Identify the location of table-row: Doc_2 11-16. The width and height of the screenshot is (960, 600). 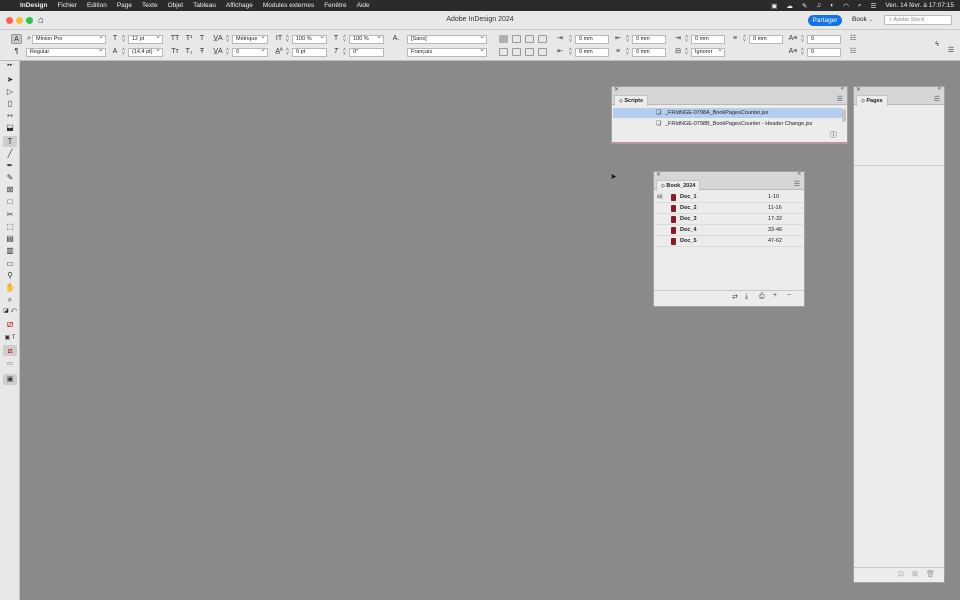
(729, 208).